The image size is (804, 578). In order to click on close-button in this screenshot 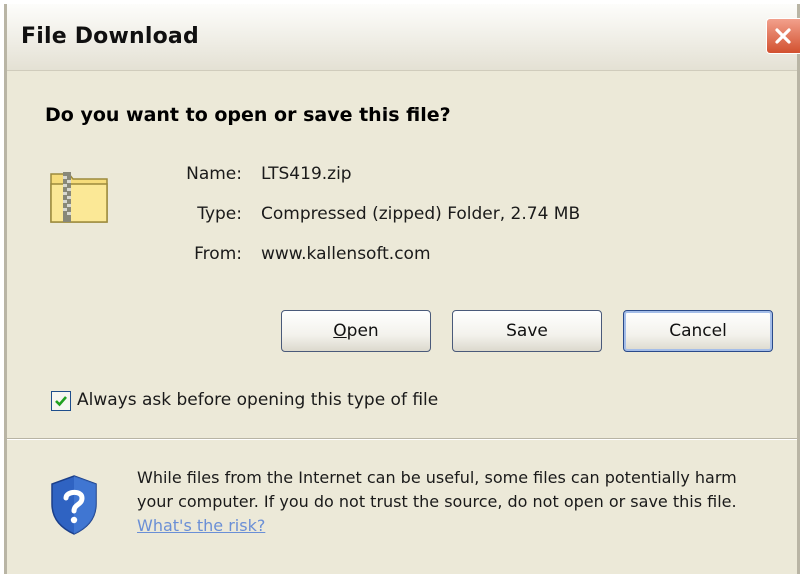, I will do `click(783, 36)`.